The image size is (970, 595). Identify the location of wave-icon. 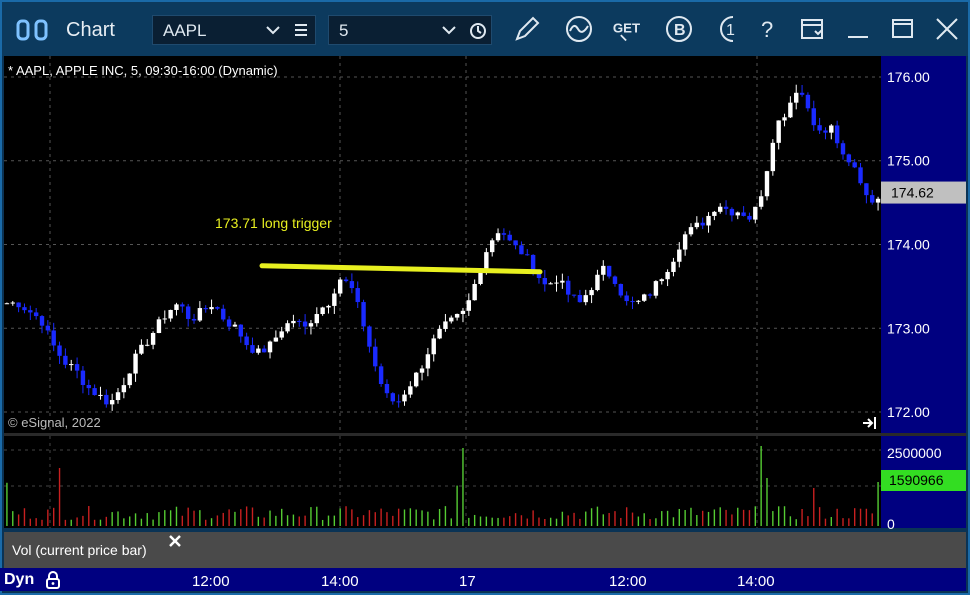
(579, 29).